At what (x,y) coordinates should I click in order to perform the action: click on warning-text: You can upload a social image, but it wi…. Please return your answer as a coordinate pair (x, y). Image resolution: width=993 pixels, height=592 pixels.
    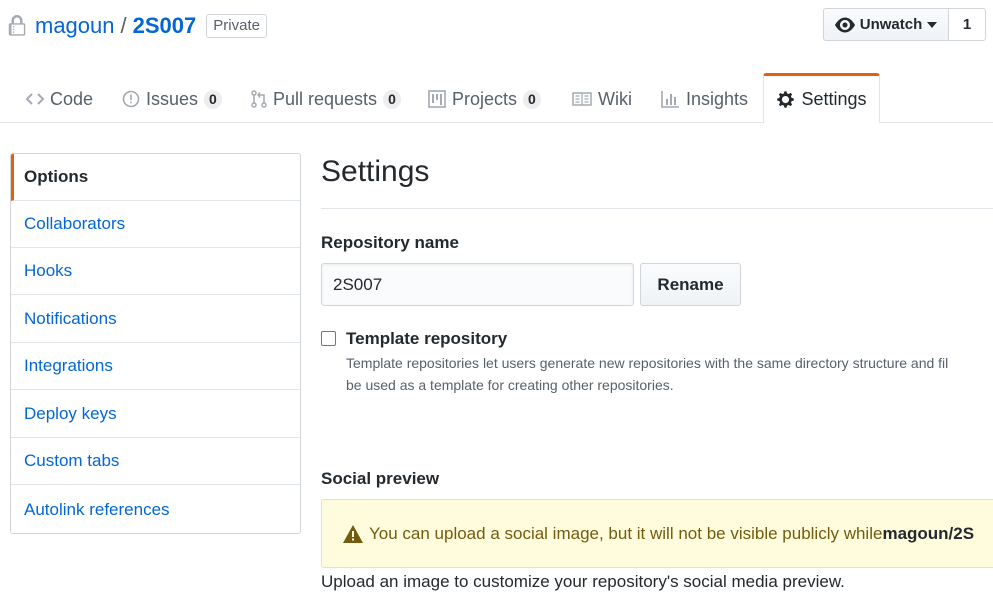
    Looking at the image, I should click on (626, 533).